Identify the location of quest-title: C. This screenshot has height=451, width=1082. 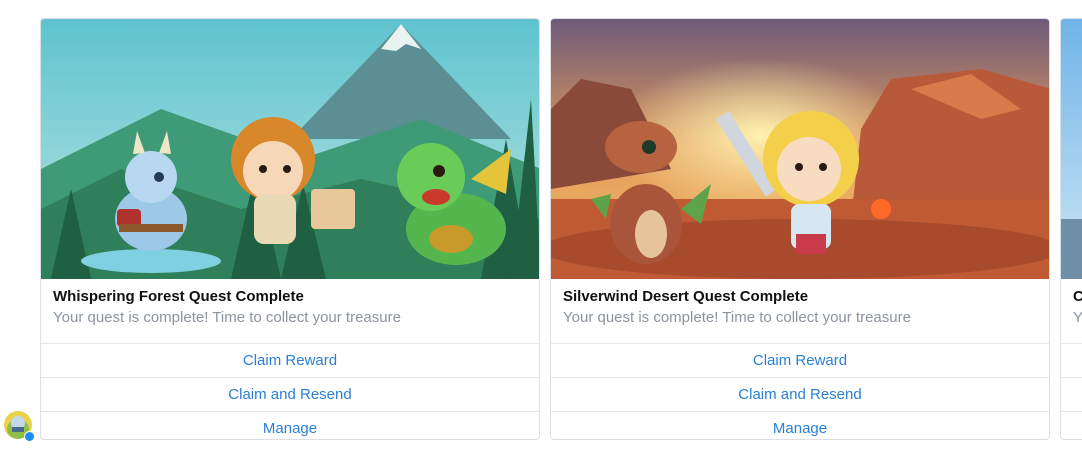
(1077, 297).